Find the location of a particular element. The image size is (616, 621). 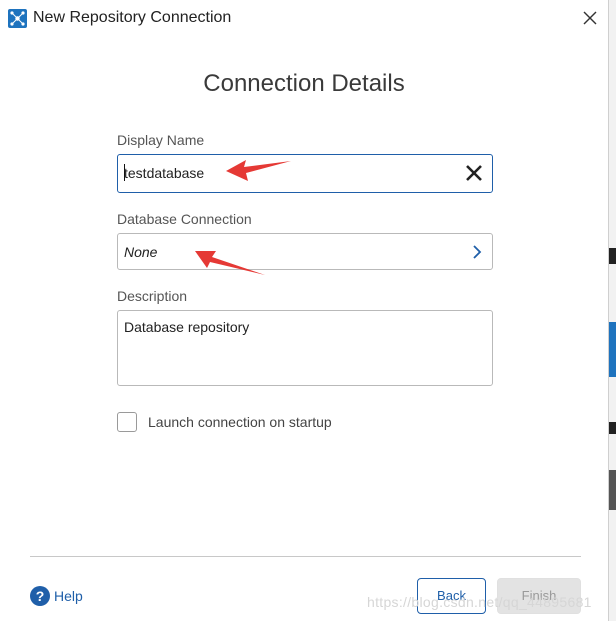

footer-divider is located at coordinates (305, 556).